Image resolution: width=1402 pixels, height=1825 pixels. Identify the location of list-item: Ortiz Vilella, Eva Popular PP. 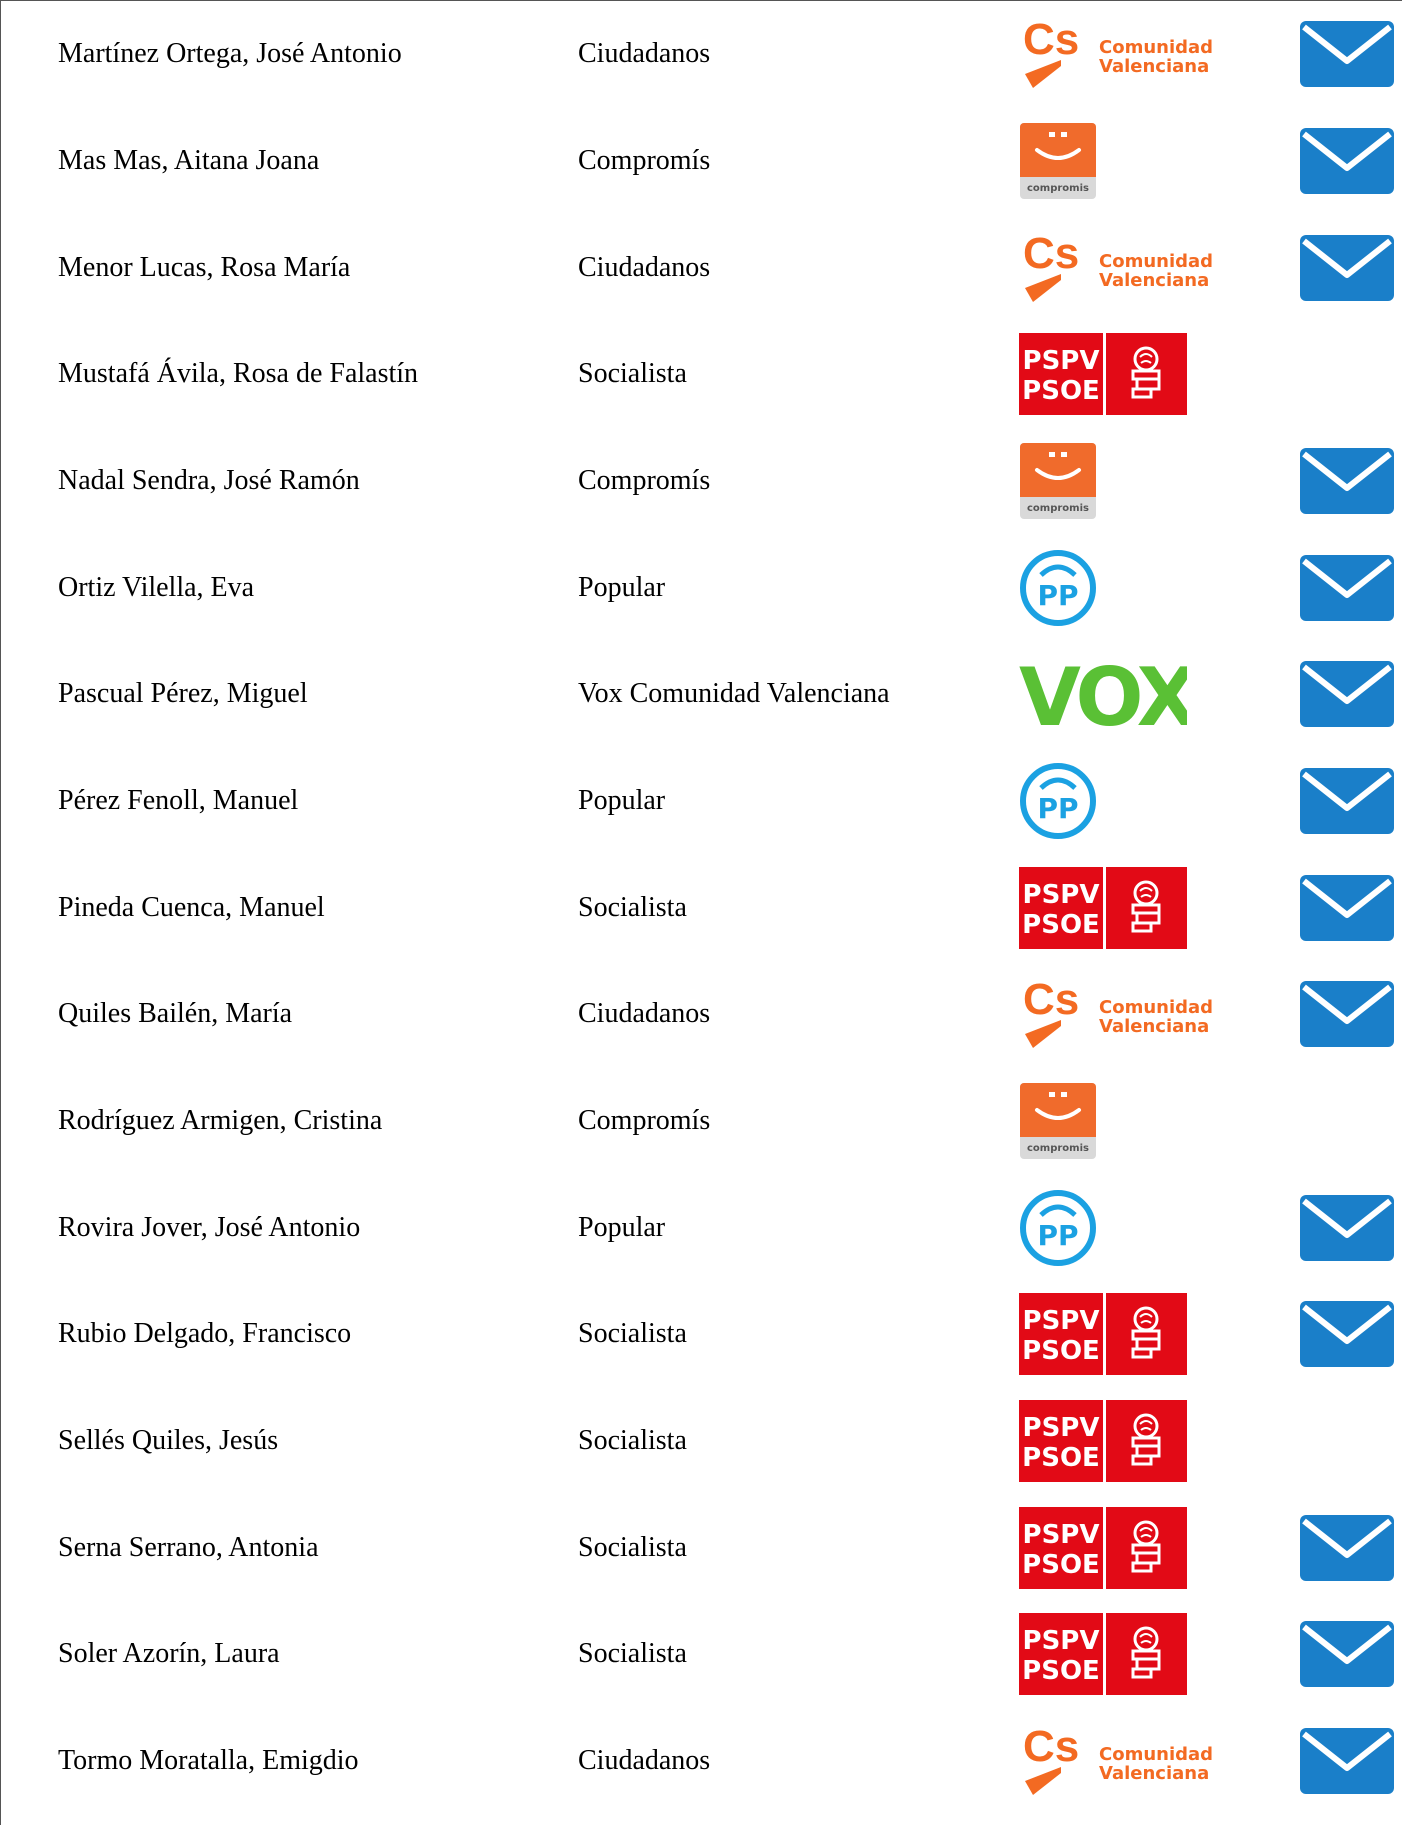
(701, 587).